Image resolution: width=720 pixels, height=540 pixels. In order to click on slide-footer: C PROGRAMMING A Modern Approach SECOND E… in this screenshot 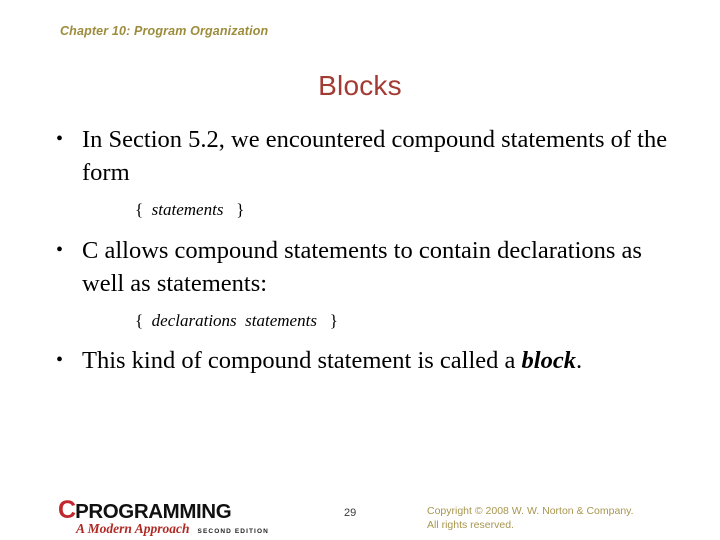, I will do `click(360, 517)`.